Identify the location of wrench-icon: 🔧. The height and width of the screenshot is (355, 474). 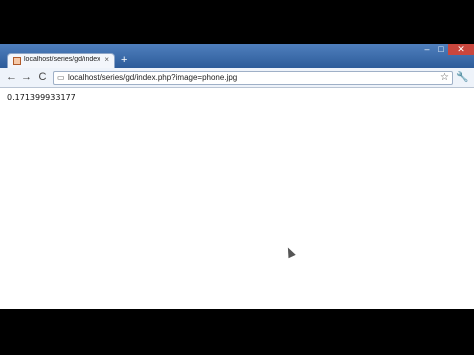
(462, 77).